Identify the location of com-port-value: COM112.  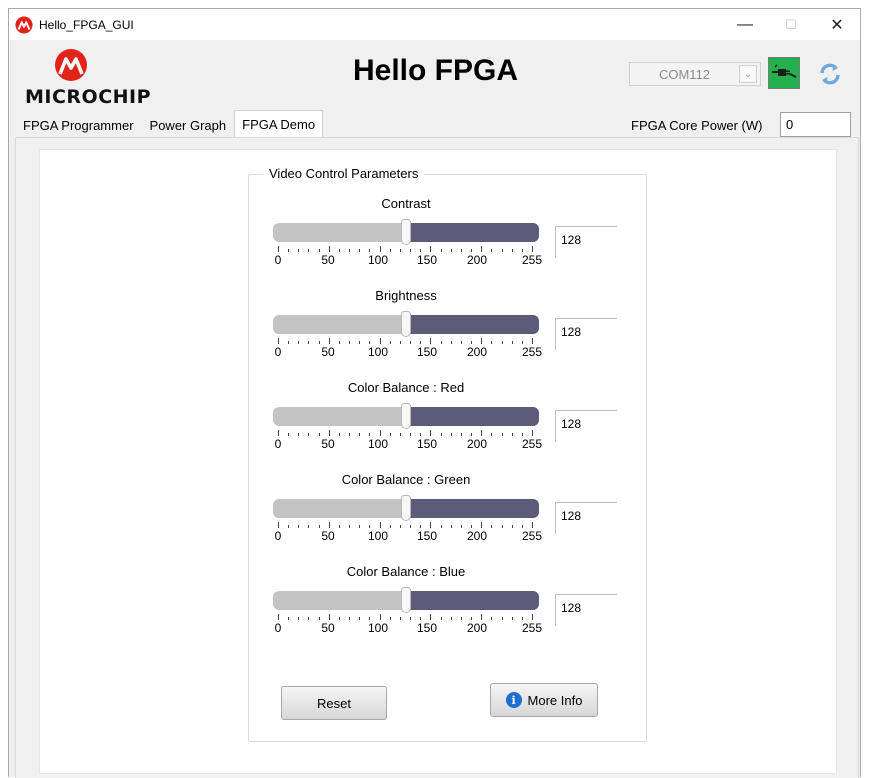
(684, 74).